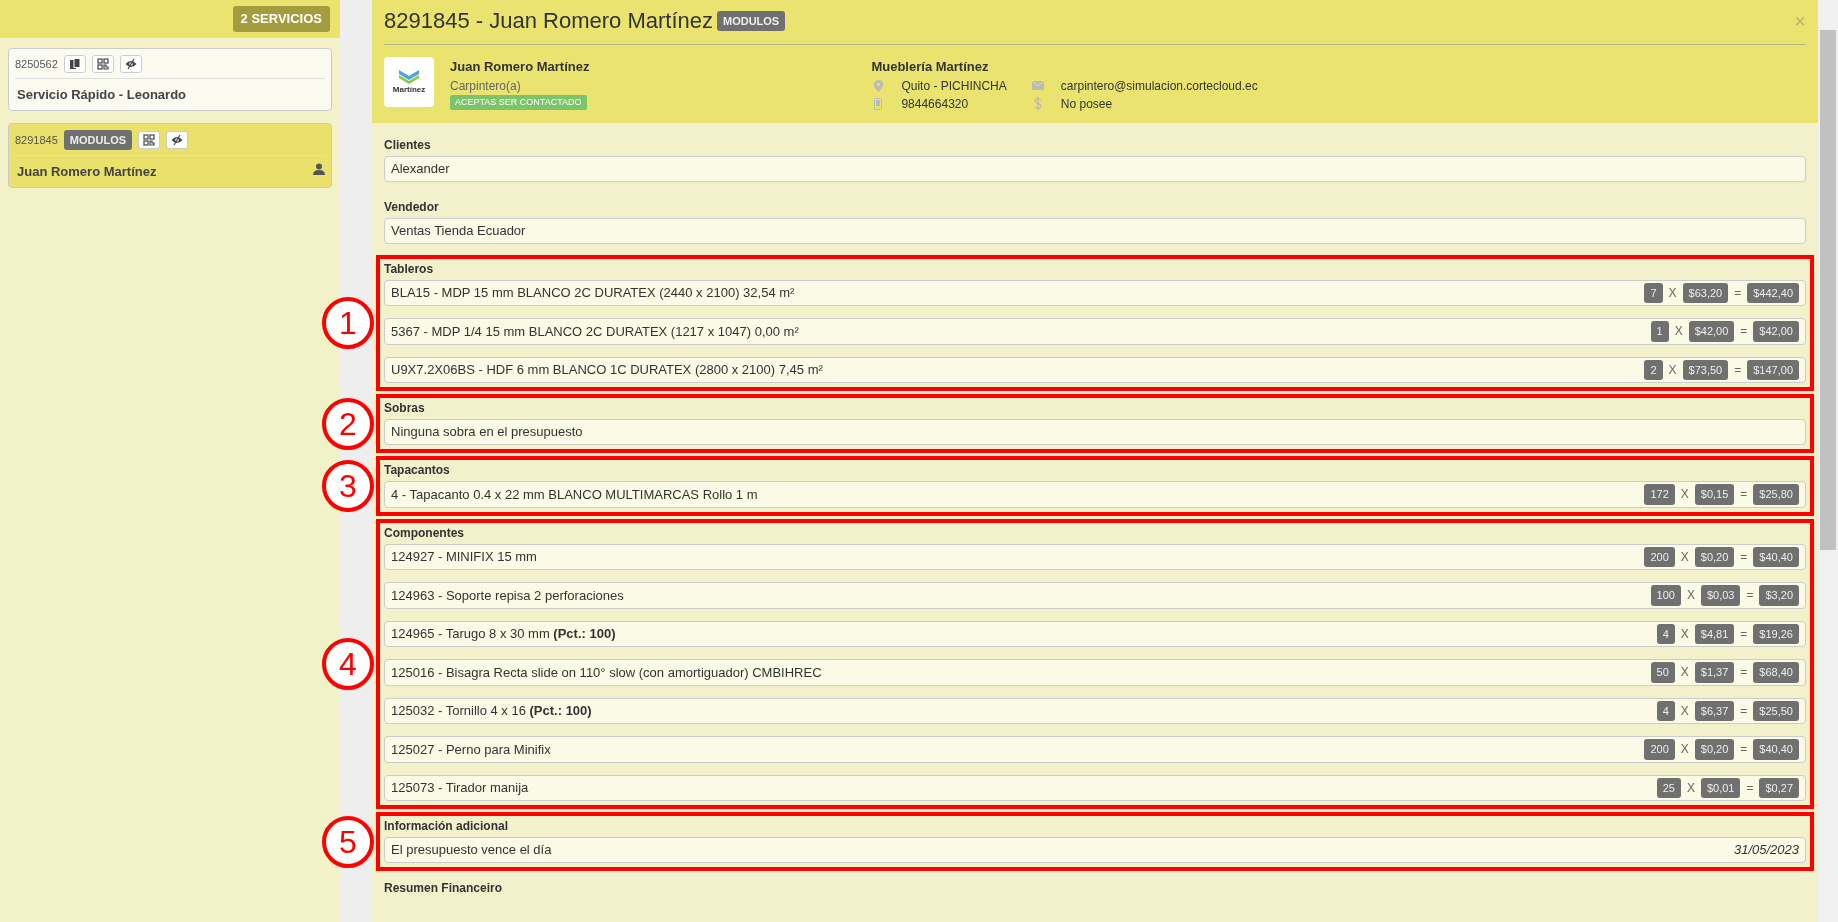 This screenshot has width=1838, height=922. What do you see at coordinates (1037, 103) in the screenshot?
I see `dollar-icon` at bounding box center [1037, 103].